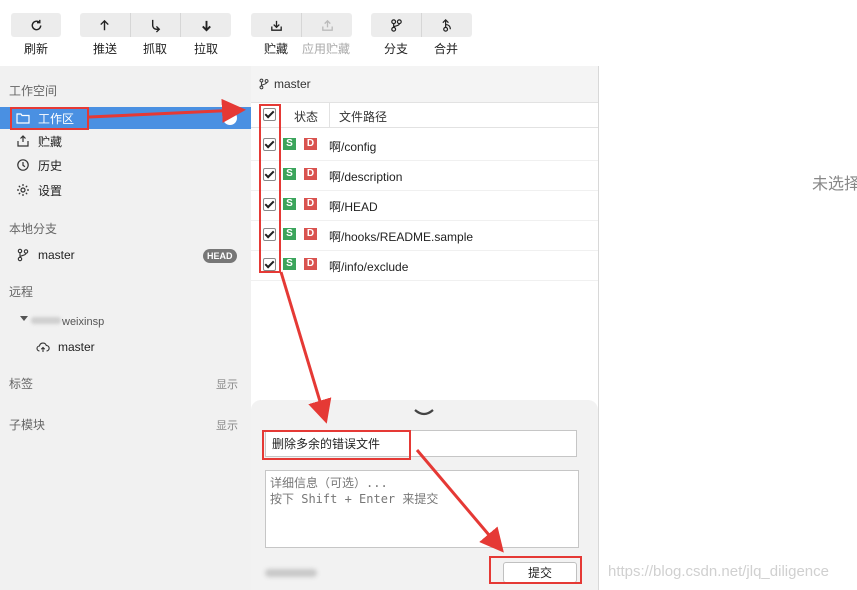 This screenshot has height=590, width=857. I want to click on file-path: 啊/config, so click(353, 147).